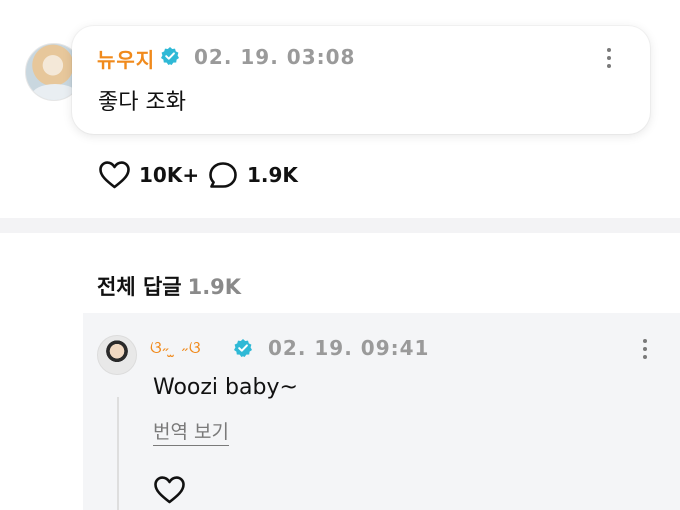 This screenshot has width=680, height=510. I want to click on replies-total: 1.9K, so click(214, 287).